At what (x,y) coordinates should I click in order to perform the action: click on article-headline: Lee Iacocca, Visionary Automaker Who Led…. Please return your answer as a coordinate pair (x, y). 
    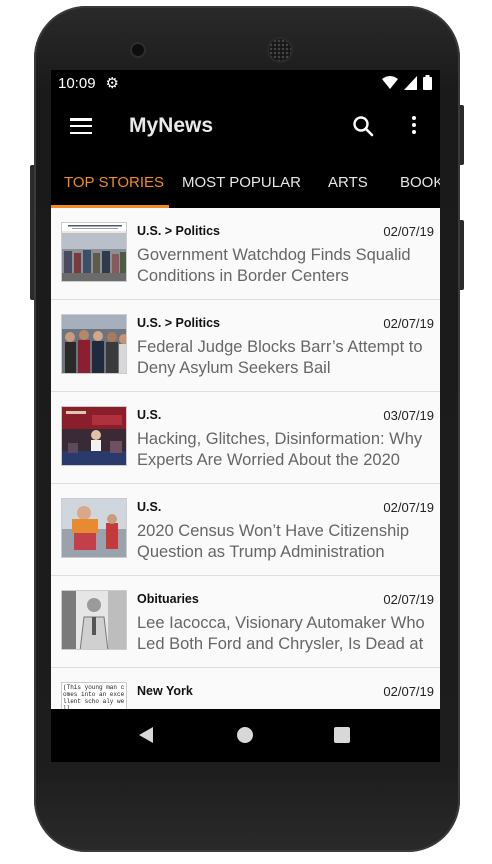
    Looking at the image, I should click on (281, 633).